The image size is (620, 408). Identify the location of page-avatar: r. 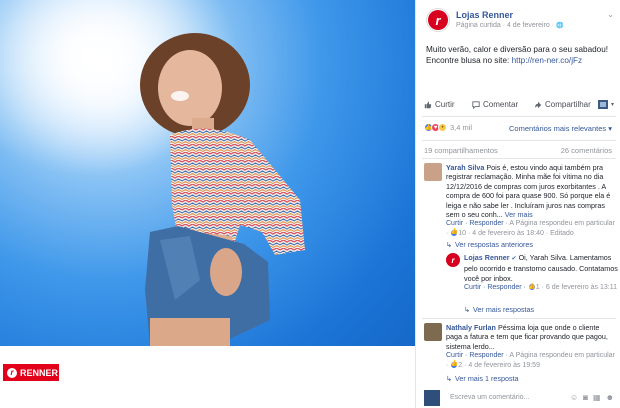
(438, 20).